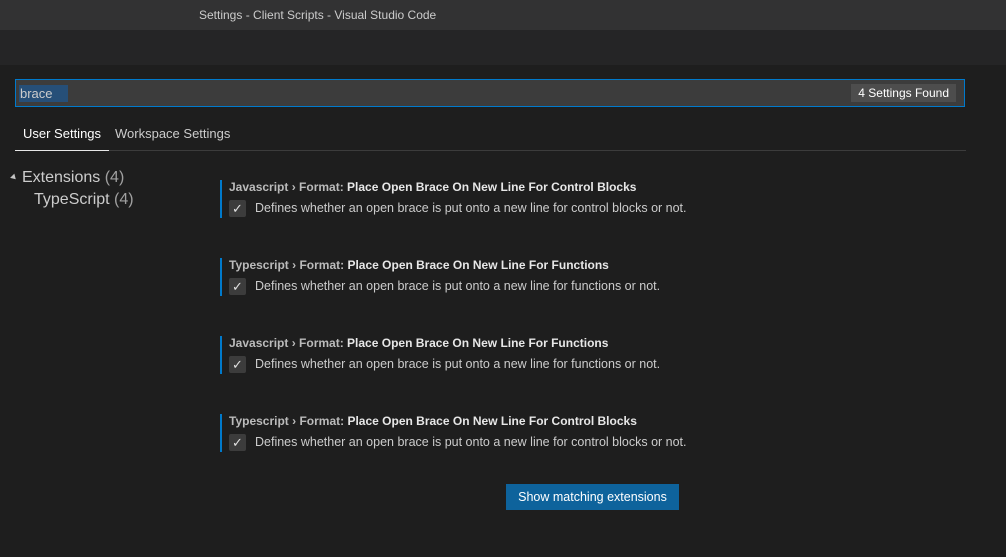  What do you see at coordinates (172, 133) in the screenshot?
I see `tab-workspace-settings: Workspace Settings` at bounding box center [172, 133].